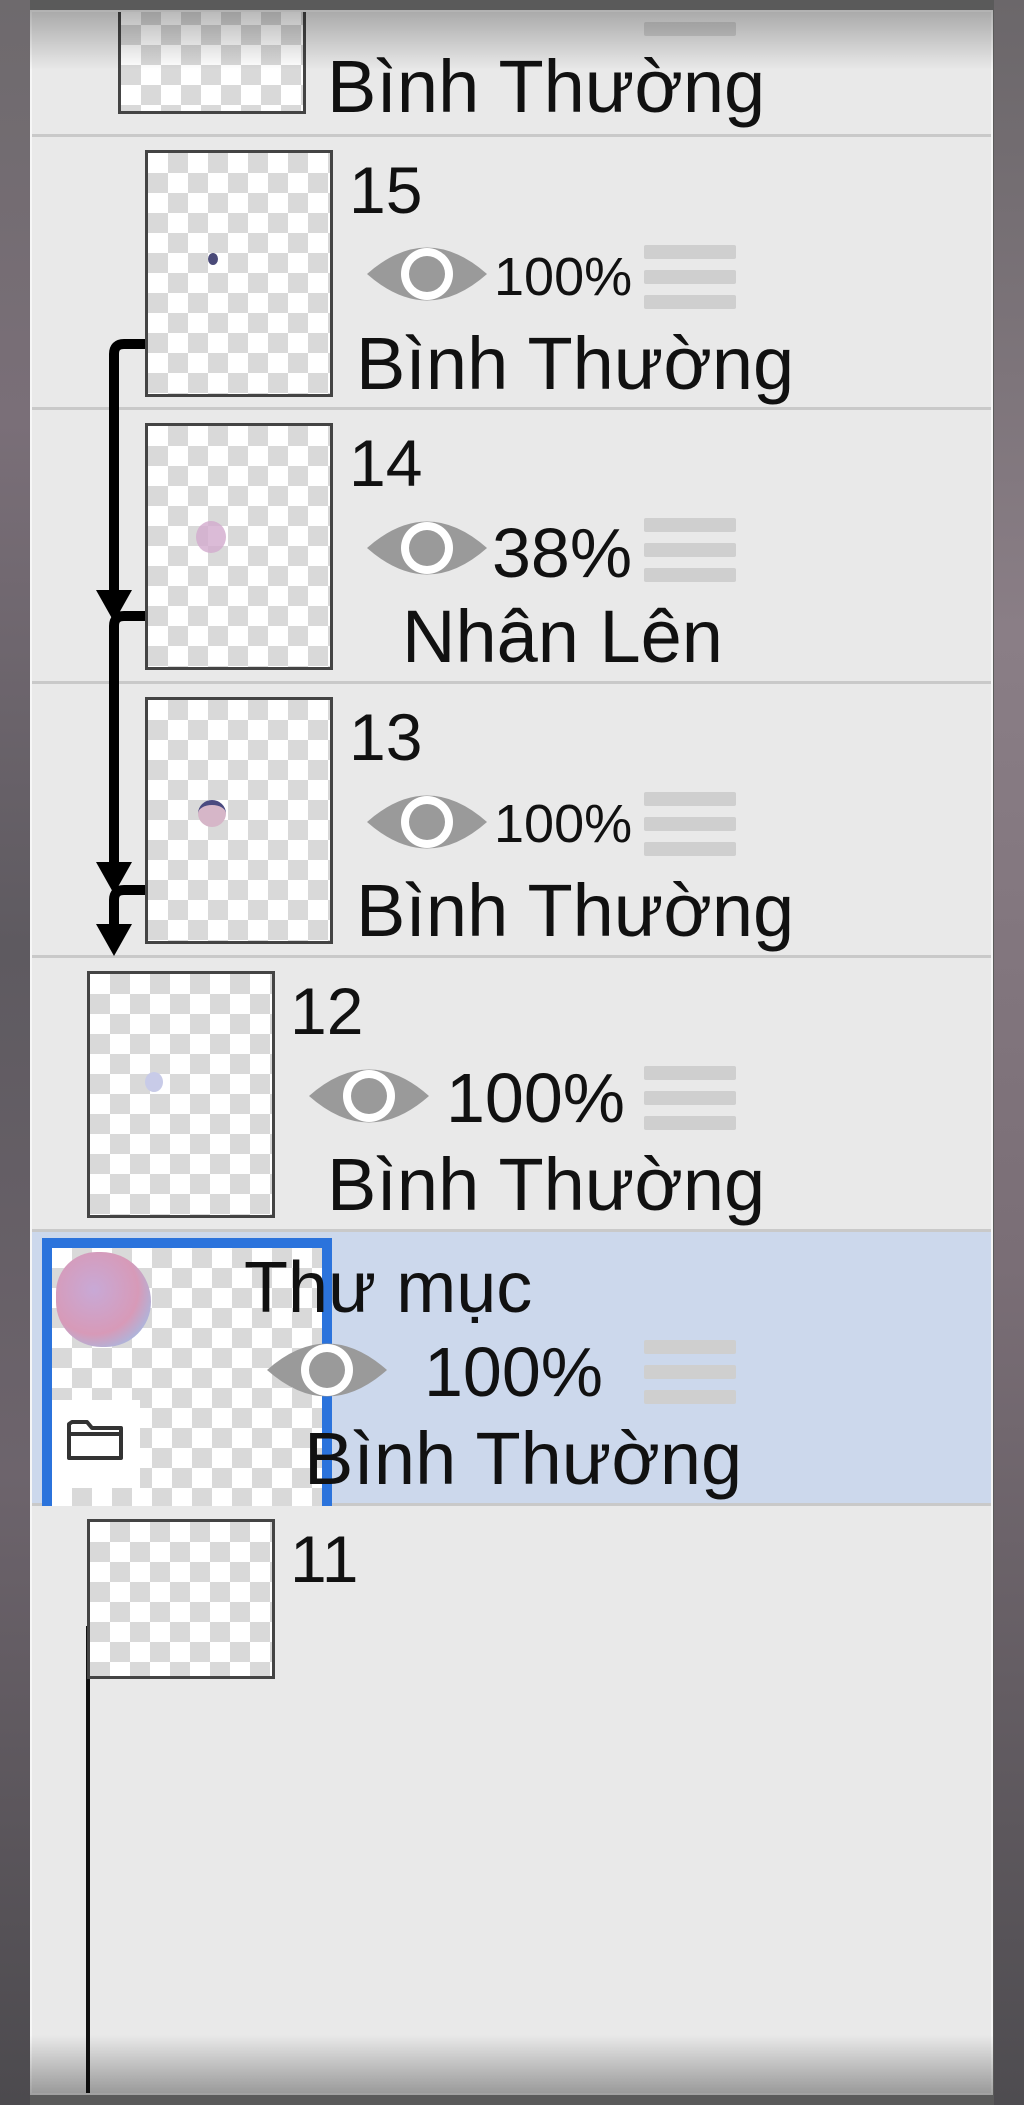 Image resolution: width=1024 pixels, height=2105 pixels. What do you see at coordinates (386, 190) in the screenshot?
I see `layer-number: 15` at bounding box center [386, 190].